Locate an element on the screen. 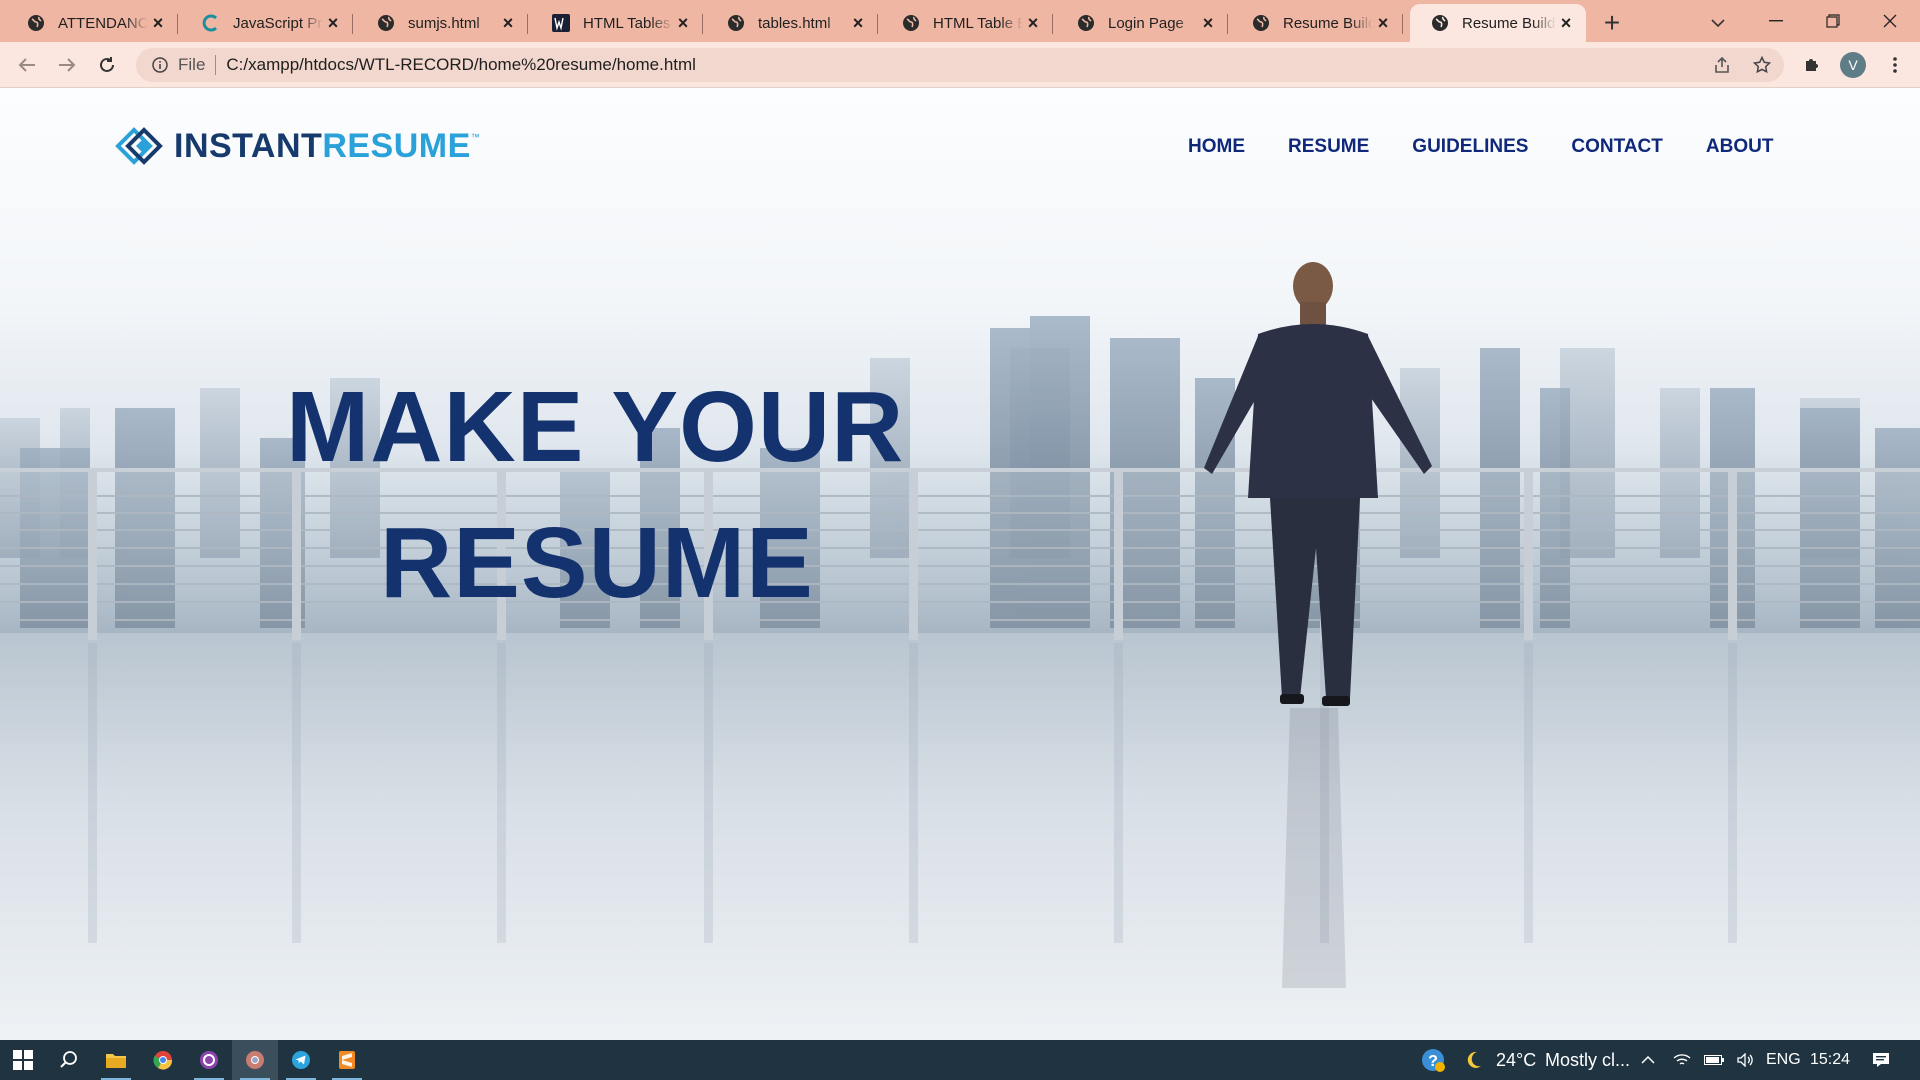 The height and width of the screenshot is (1080, 1920). site-logo: INSTANT RESUME ™ is located at coordinates (297, 146).